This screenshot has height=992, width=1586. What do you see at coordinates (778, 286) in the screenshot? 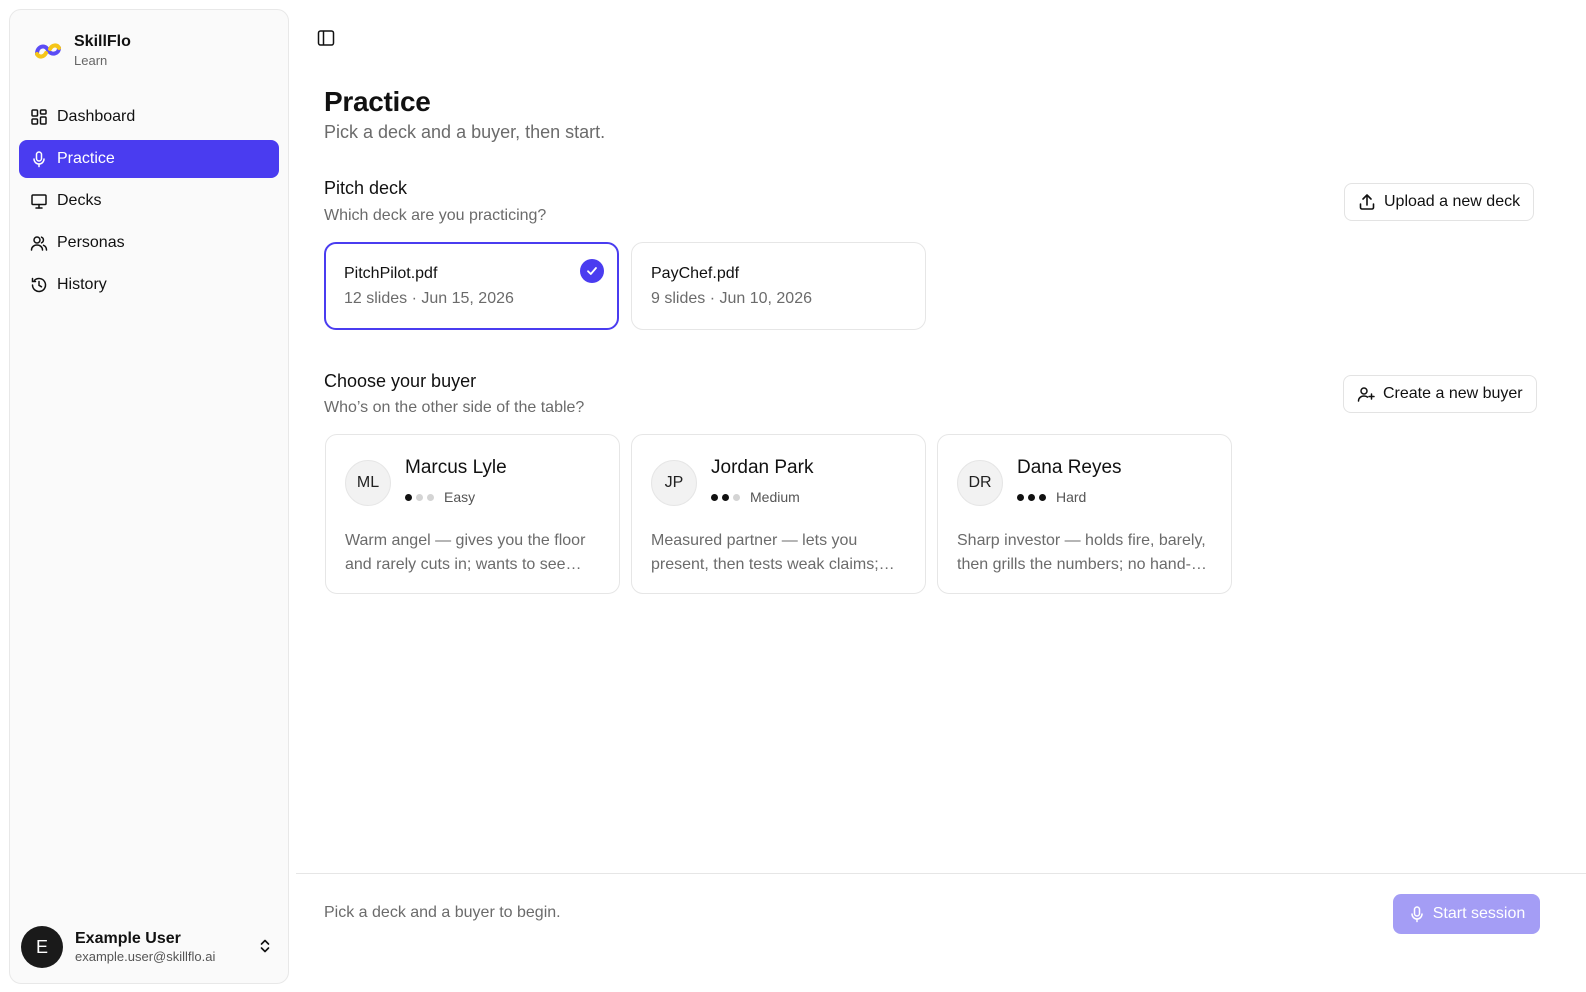
I see `deck-card-paychef: PayChef.pdf 9 slides · Jun 10, 2026` at bounding box center [778, 286].